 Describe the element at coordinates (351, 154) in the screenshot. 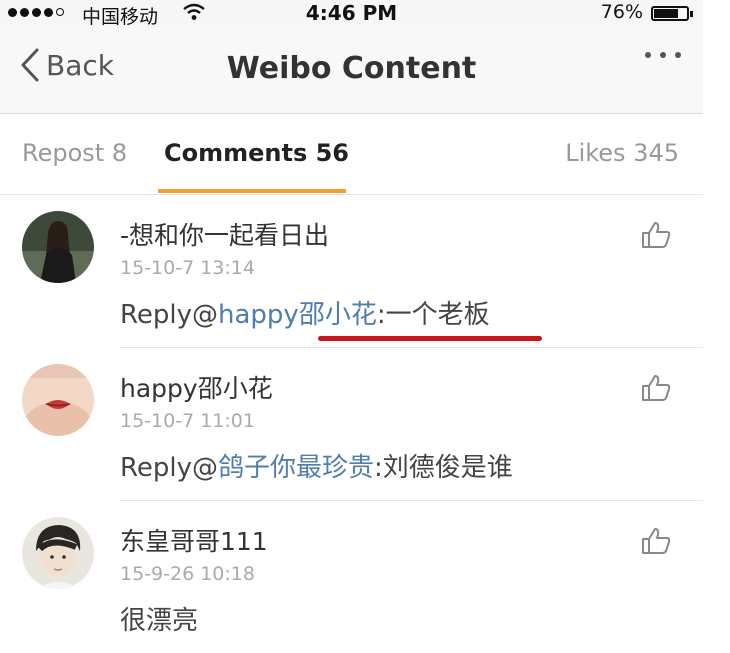

I see `content-tabs: Repost 8 Comments 56 Likes 345` at that location.